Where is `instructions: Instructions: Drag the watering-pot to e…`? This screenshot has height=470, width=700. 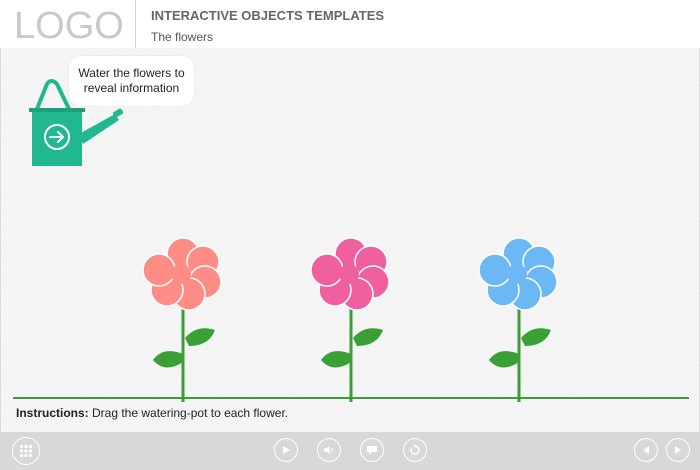 instructions: Instructions: Drag the watering-pot to e… is located at coordinates (152, 413).